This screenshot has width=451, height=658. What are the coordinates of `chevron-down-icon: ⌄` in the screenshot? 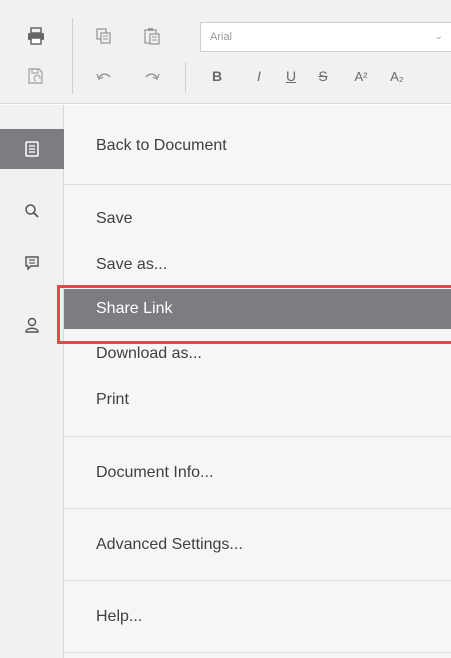 It's located at (438, 36).